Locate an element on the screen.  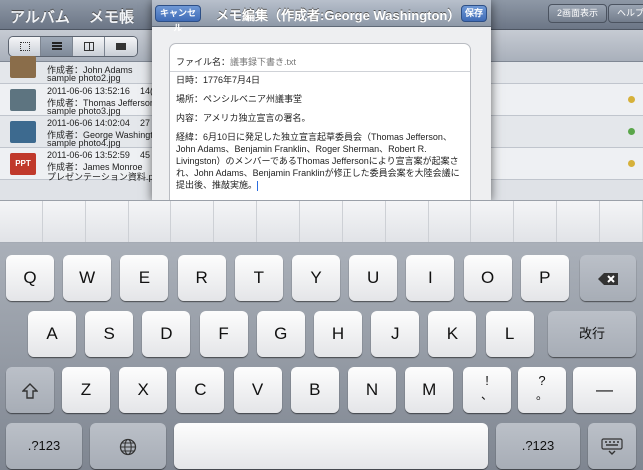
key-c: C is located at coordinates (200, 390).